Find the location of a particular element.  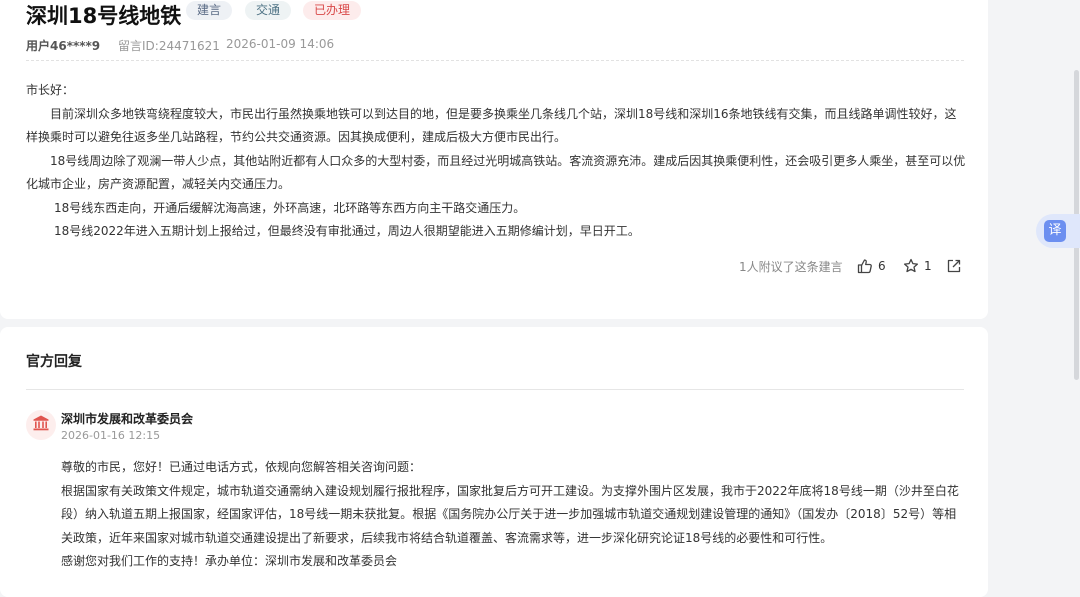

section-title: 官方回复 is located at coordinates (54, 362).